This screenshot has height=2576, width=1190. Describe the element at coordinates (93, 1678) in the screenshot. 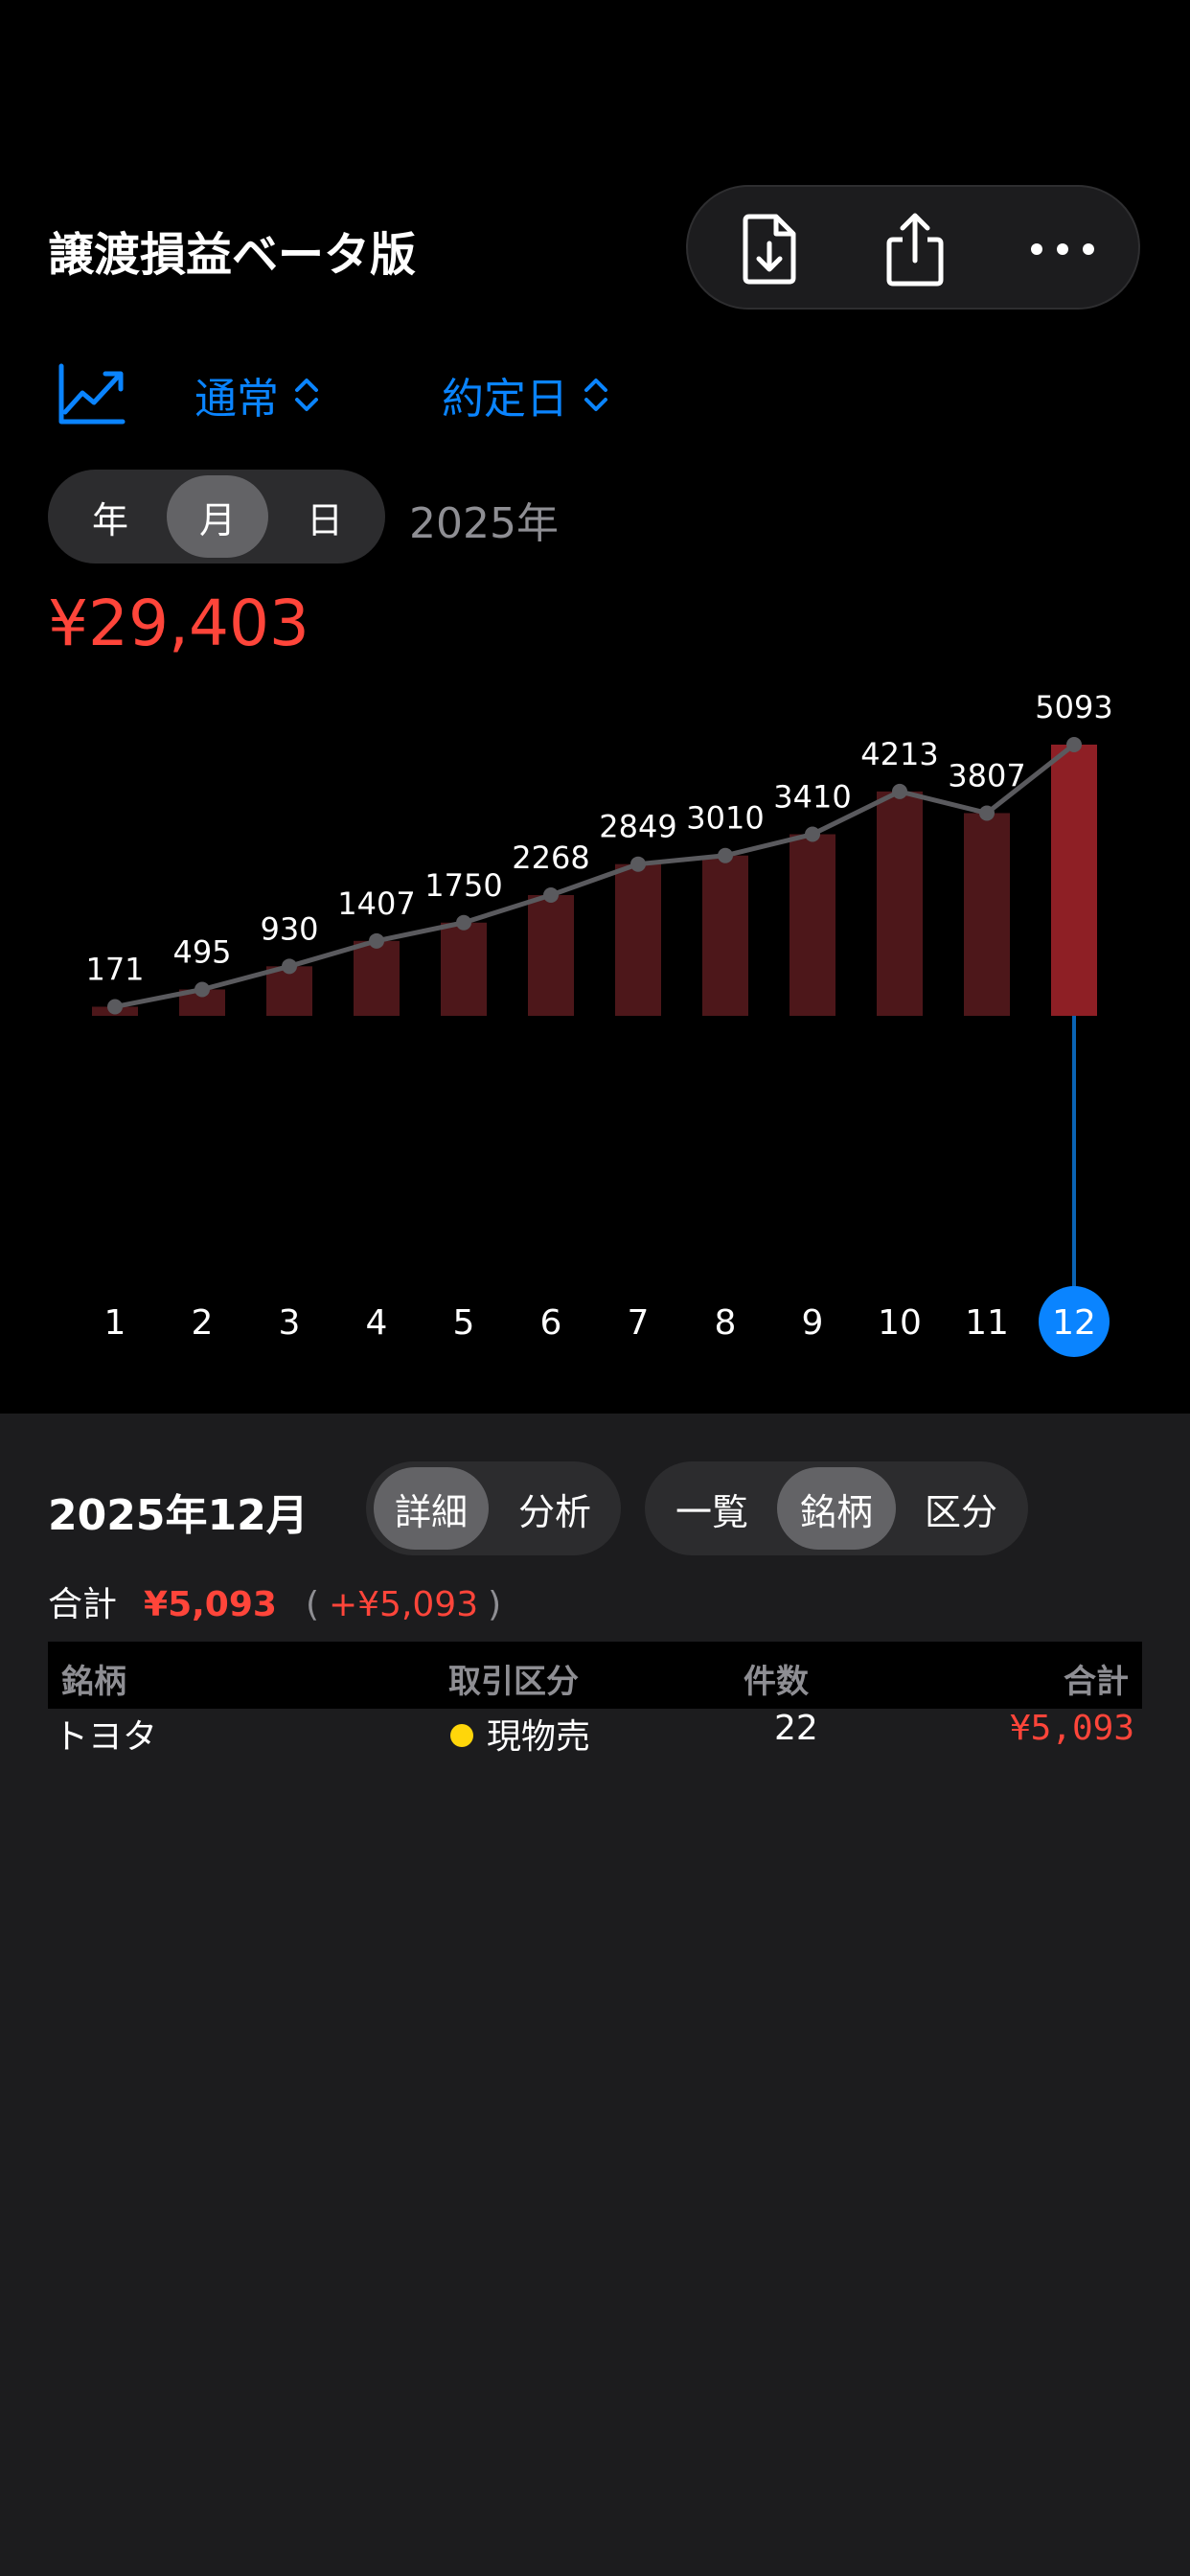

I see `column-header-stock: 銘柄` at that location.